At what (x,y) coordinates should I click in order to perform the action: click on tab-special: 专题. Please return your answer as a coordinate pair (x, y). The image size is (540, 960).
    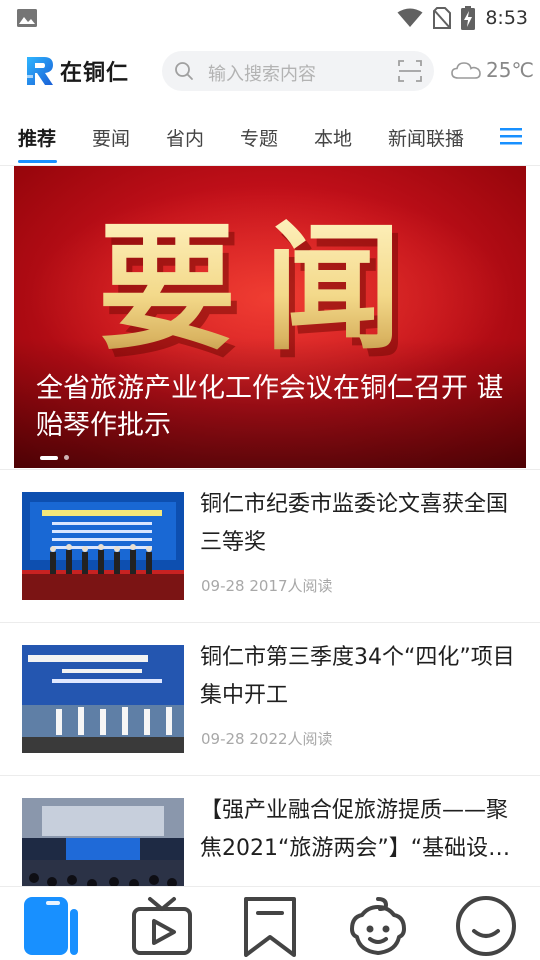
    Looking at the image, I should click on (259, 137).